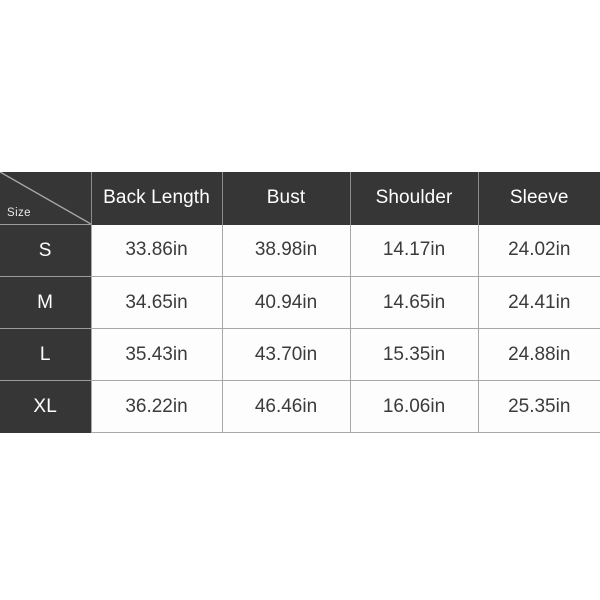 The image size is (600, 600). What do you see at coordinates (285, 406) in the screenshot?
I see `cell-bust: 46.46in` at bounding box center [285, 406].